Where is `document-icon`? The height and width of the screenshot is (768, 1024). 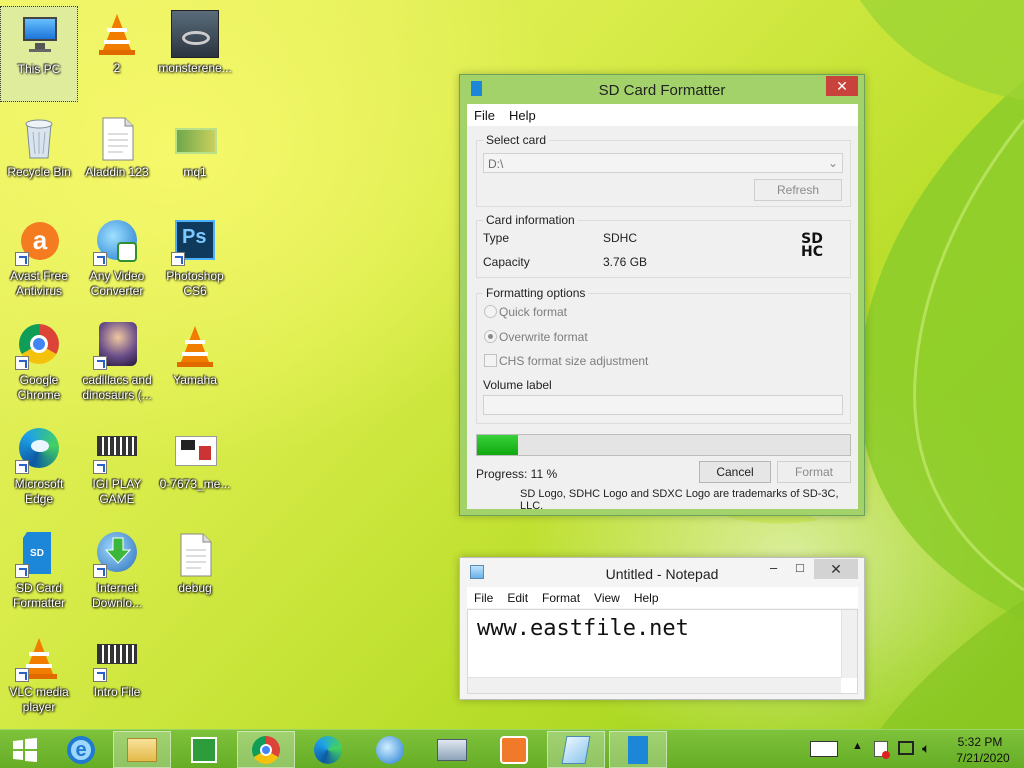 document-icon is located at coordinates (117, 138).